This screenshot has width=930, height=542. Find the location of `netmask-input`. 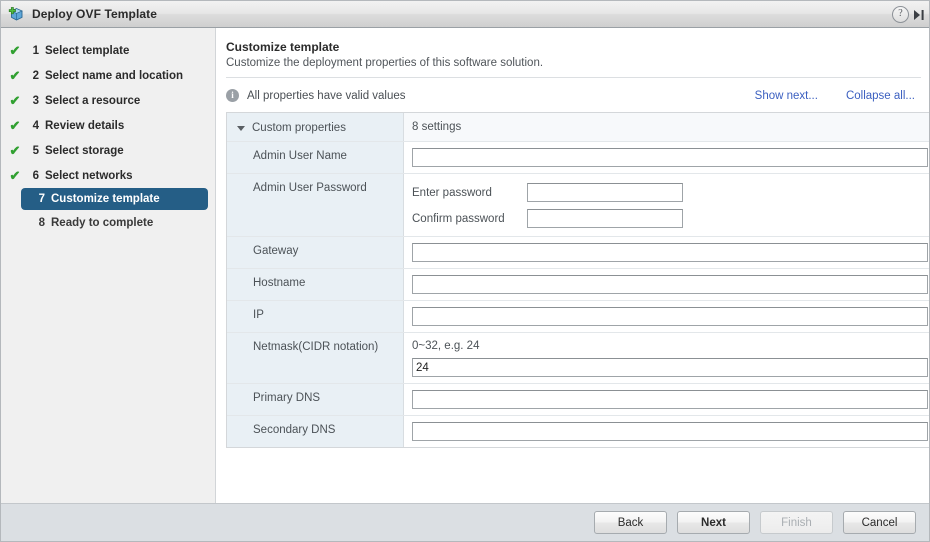

netmask-input is located at coordinates (670, 367).